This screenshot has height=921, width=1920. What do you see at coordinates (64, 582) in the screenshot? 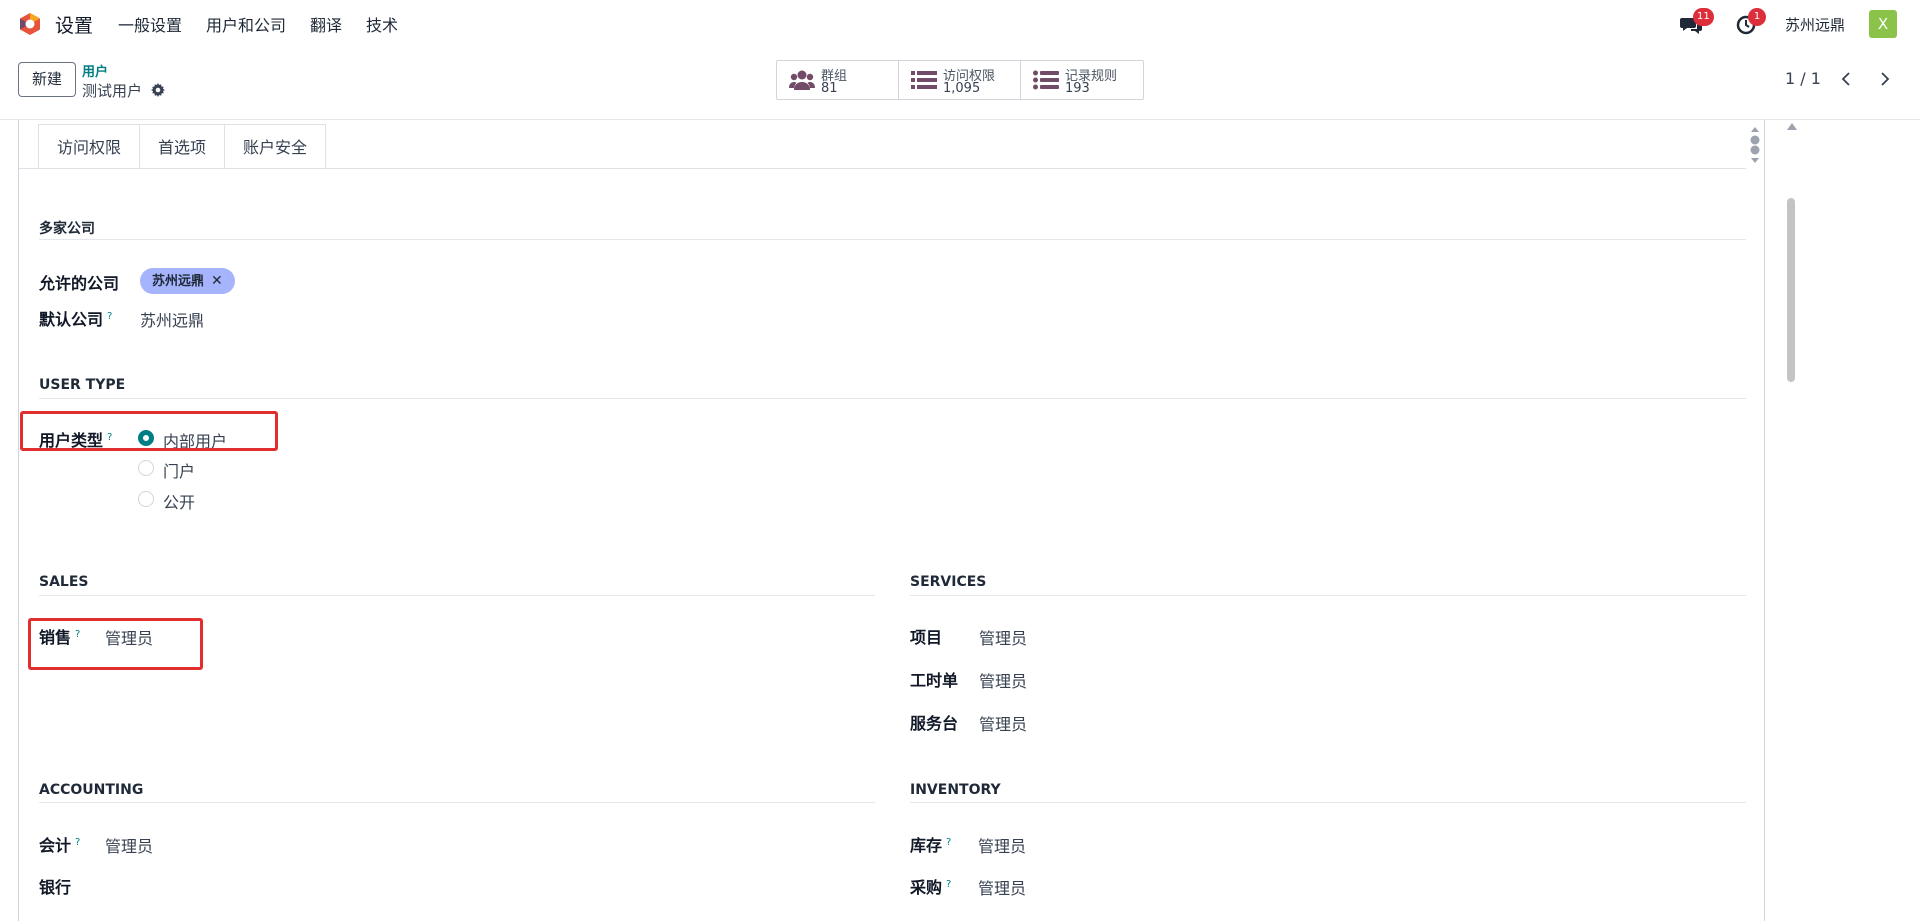
I see `section-title-sales: SALES` at bounding box center [64, 582].